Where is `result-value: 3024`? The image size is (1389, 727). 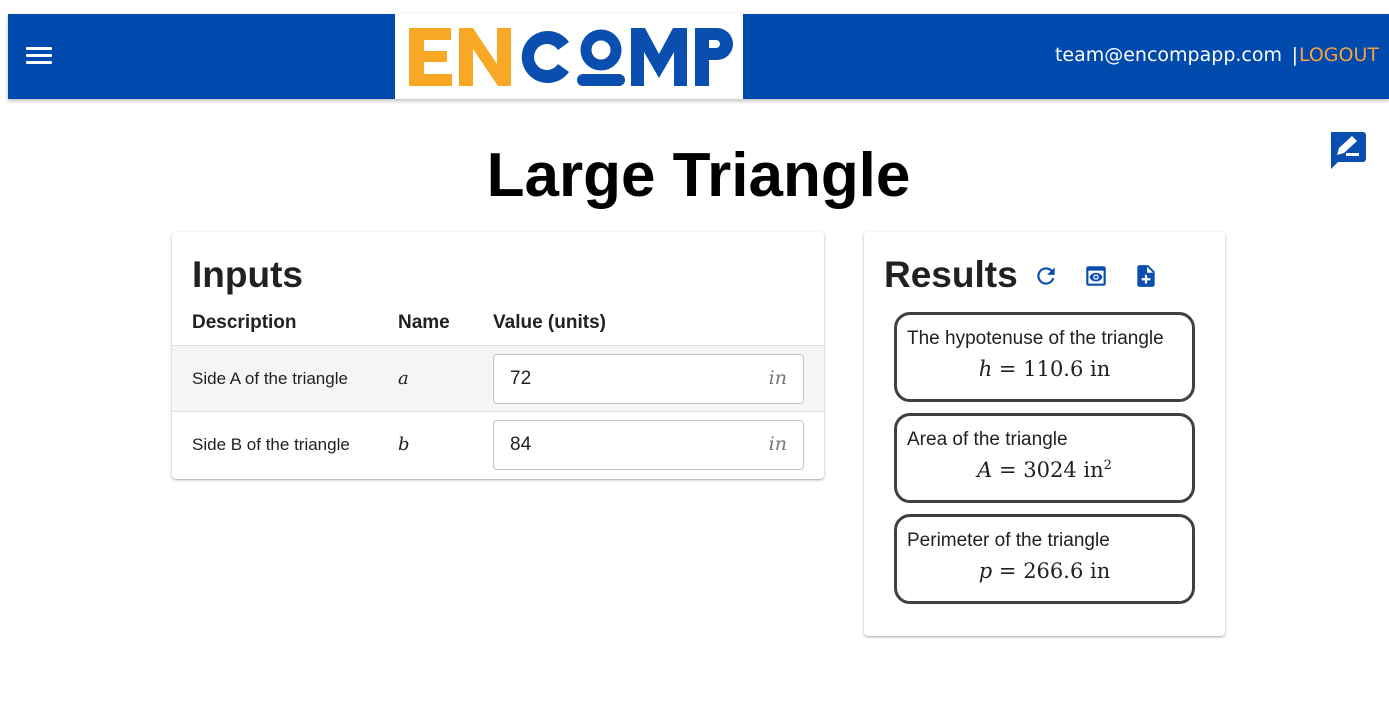 result-value: 3024 is located at coordinates (1050, 470).